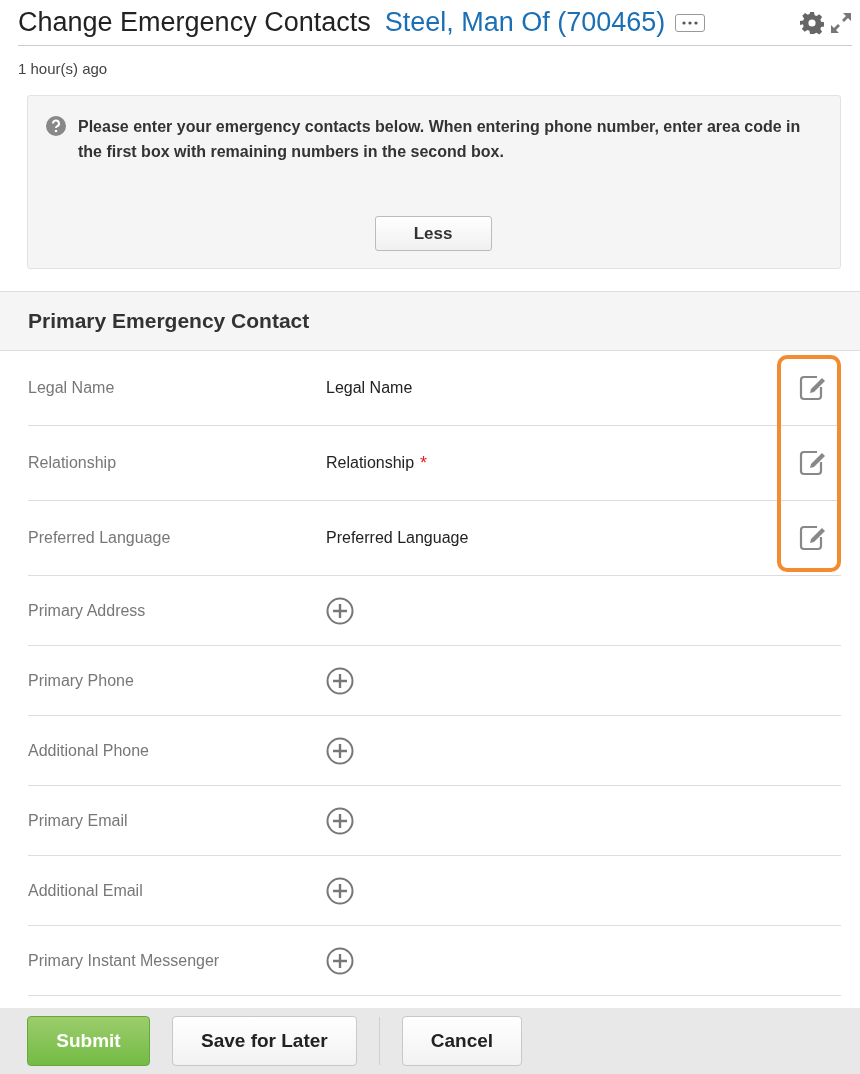  I want to click on field-label: Primary Instant Messenger, so click(124, 960).